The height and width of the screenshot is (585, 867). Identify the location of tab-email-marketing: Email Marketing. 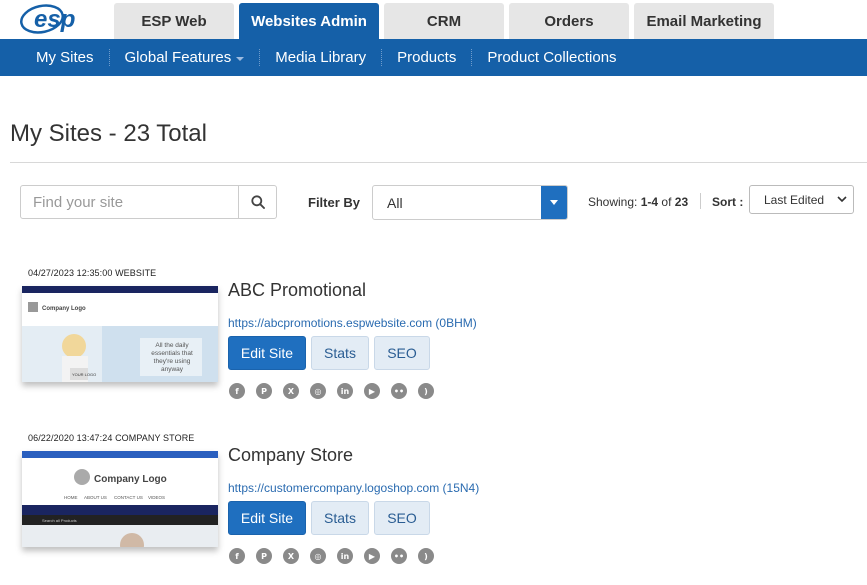
(704, 21).